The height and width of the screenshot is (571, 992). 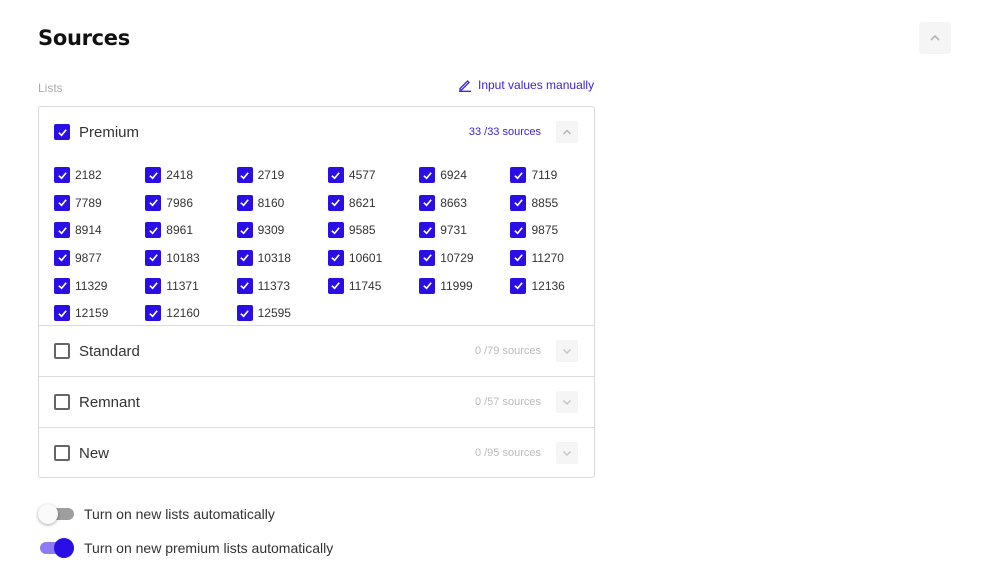 I want to click on list-item: 8914, so click(x=99, y=230).